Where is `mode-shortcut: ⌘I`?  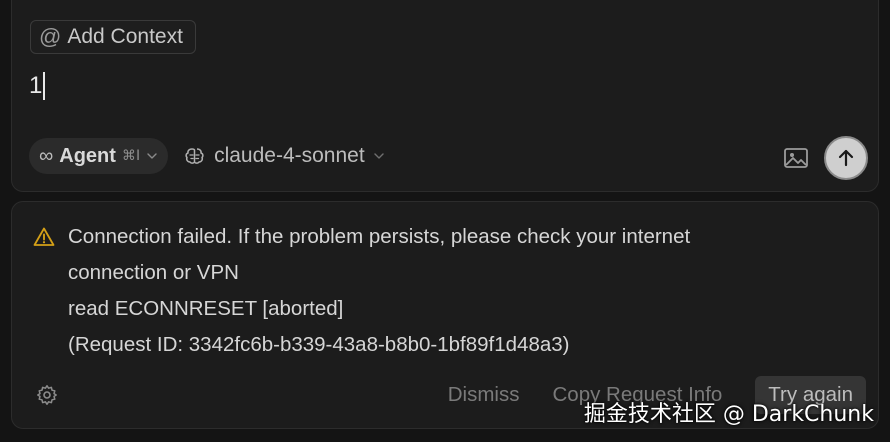
mode-shortcut: ⌘I is located at coordinates (131, 156).